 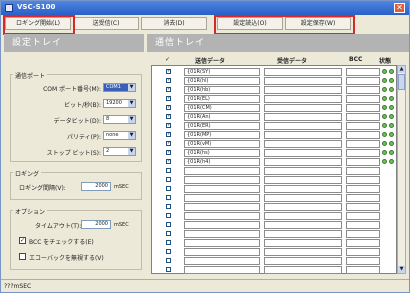 What do you see at coordinates (96, 224) in the screenshot?
I see `timeout-input: 2000` at bounding box center [96, 224].